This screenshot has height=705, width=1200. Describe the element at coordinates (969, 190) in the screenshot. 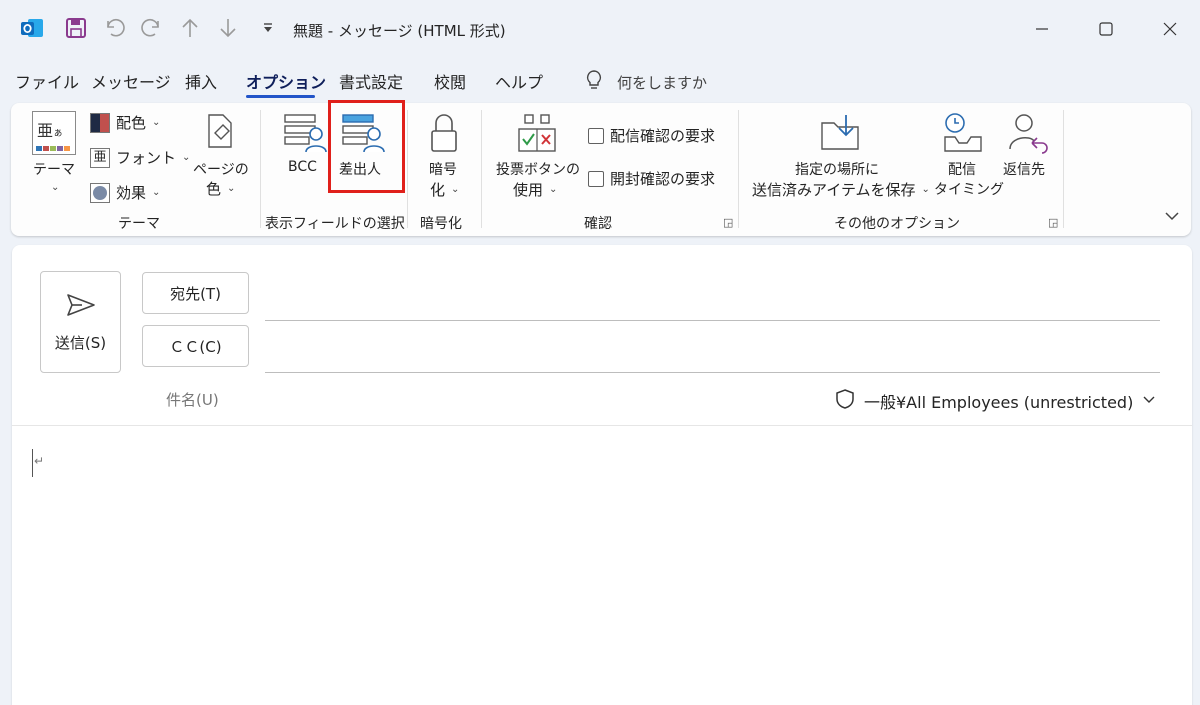

I see `delay-label-2: タイミング` at that location.